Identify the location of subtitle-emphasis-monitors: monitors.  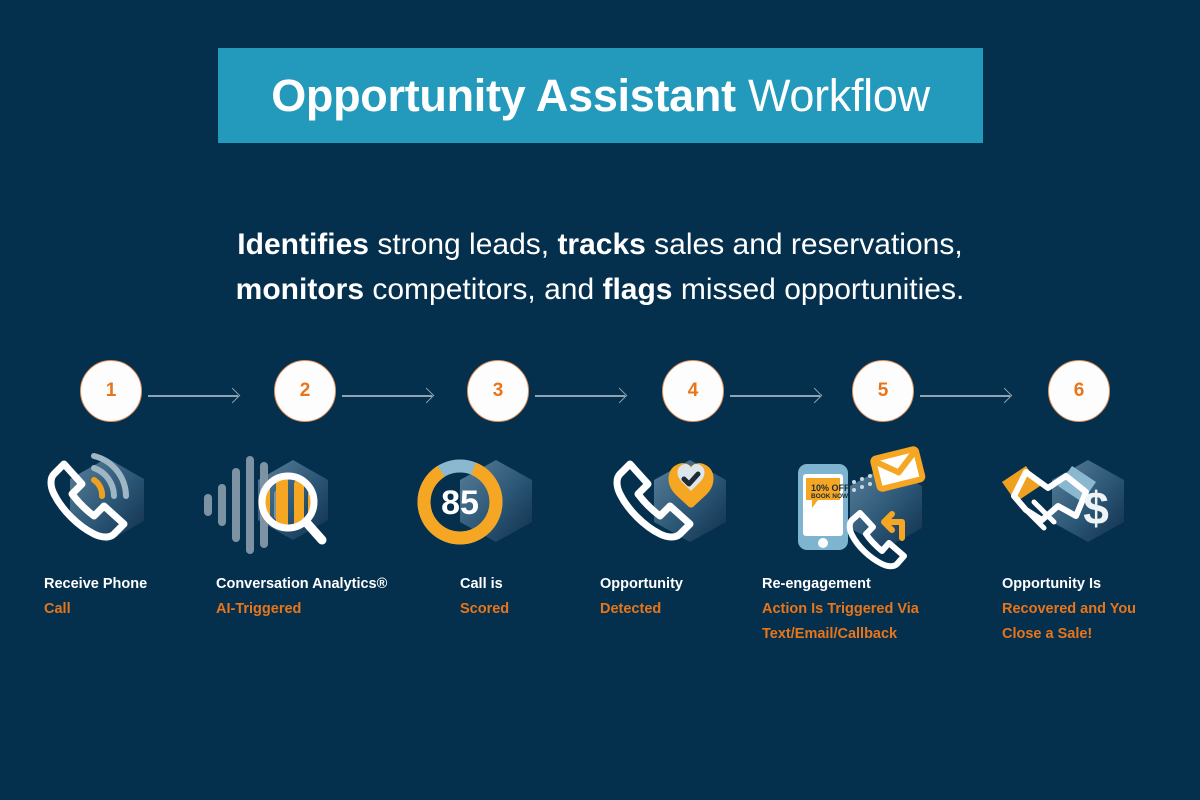
(300, 289).